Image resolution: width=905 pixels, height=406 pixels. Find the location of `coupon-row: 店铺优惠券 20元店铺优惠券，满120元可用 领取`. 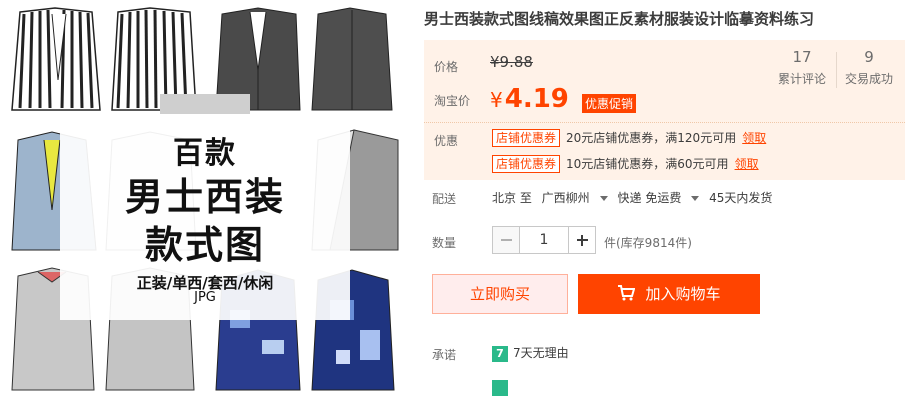

coupon-row: 店铺优惠券 20元店铺优惠券，满120元可用 领取 is located at coordinates (629, 138).